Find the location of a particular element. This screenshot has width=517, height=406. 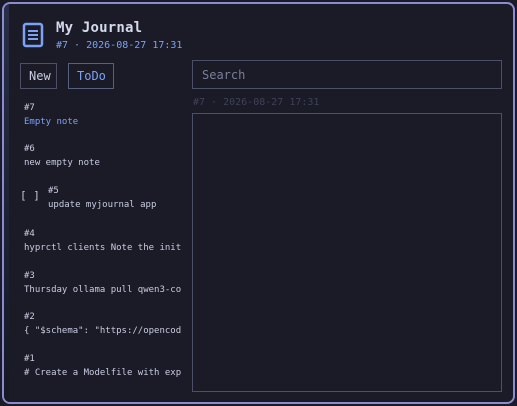

header-titles: My Journal #7 · 2026-08-27 17:31 is located at coordinates (119, 36).